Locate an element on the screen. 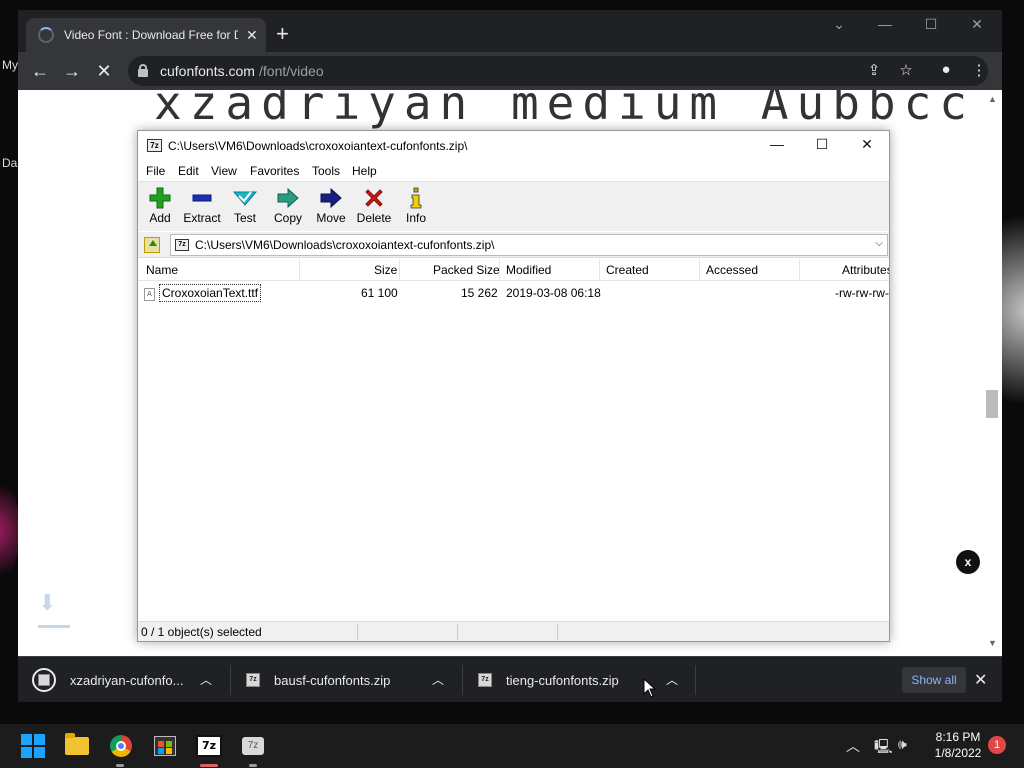 The image size is (1024, 768). menu-edit: Edit is located at coordinates (188, 171).